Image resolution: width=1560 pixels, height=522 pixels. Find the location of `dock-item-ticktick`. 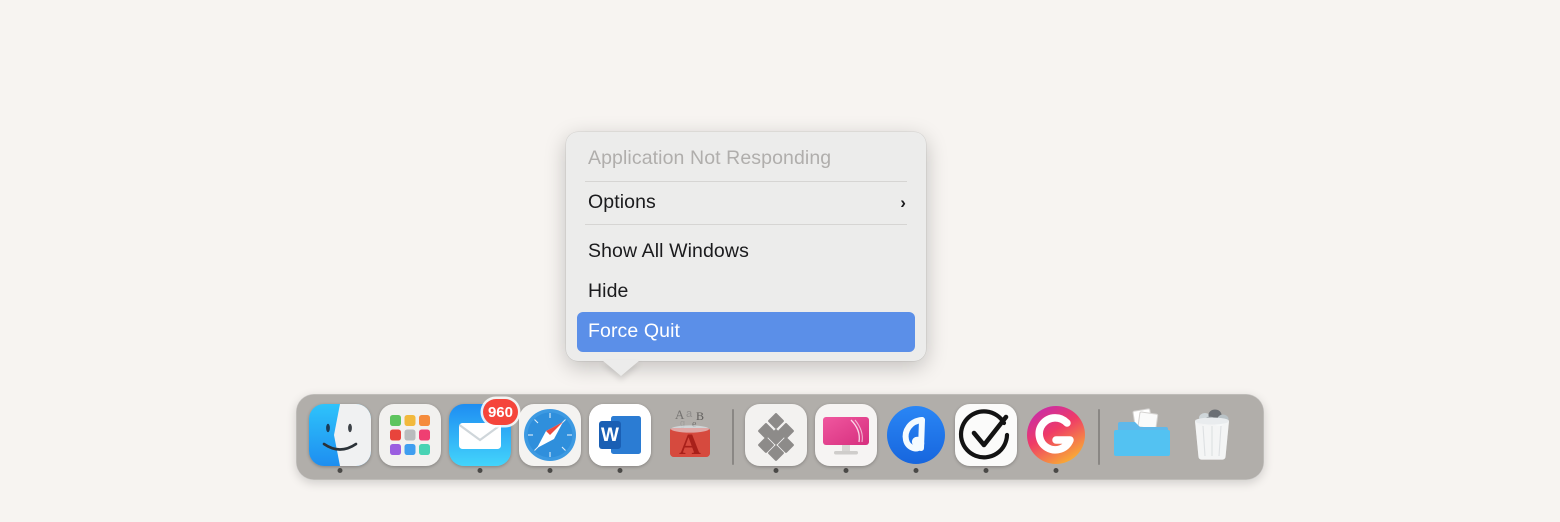

dock-item-ticktick is located at coordinates (986, 437).